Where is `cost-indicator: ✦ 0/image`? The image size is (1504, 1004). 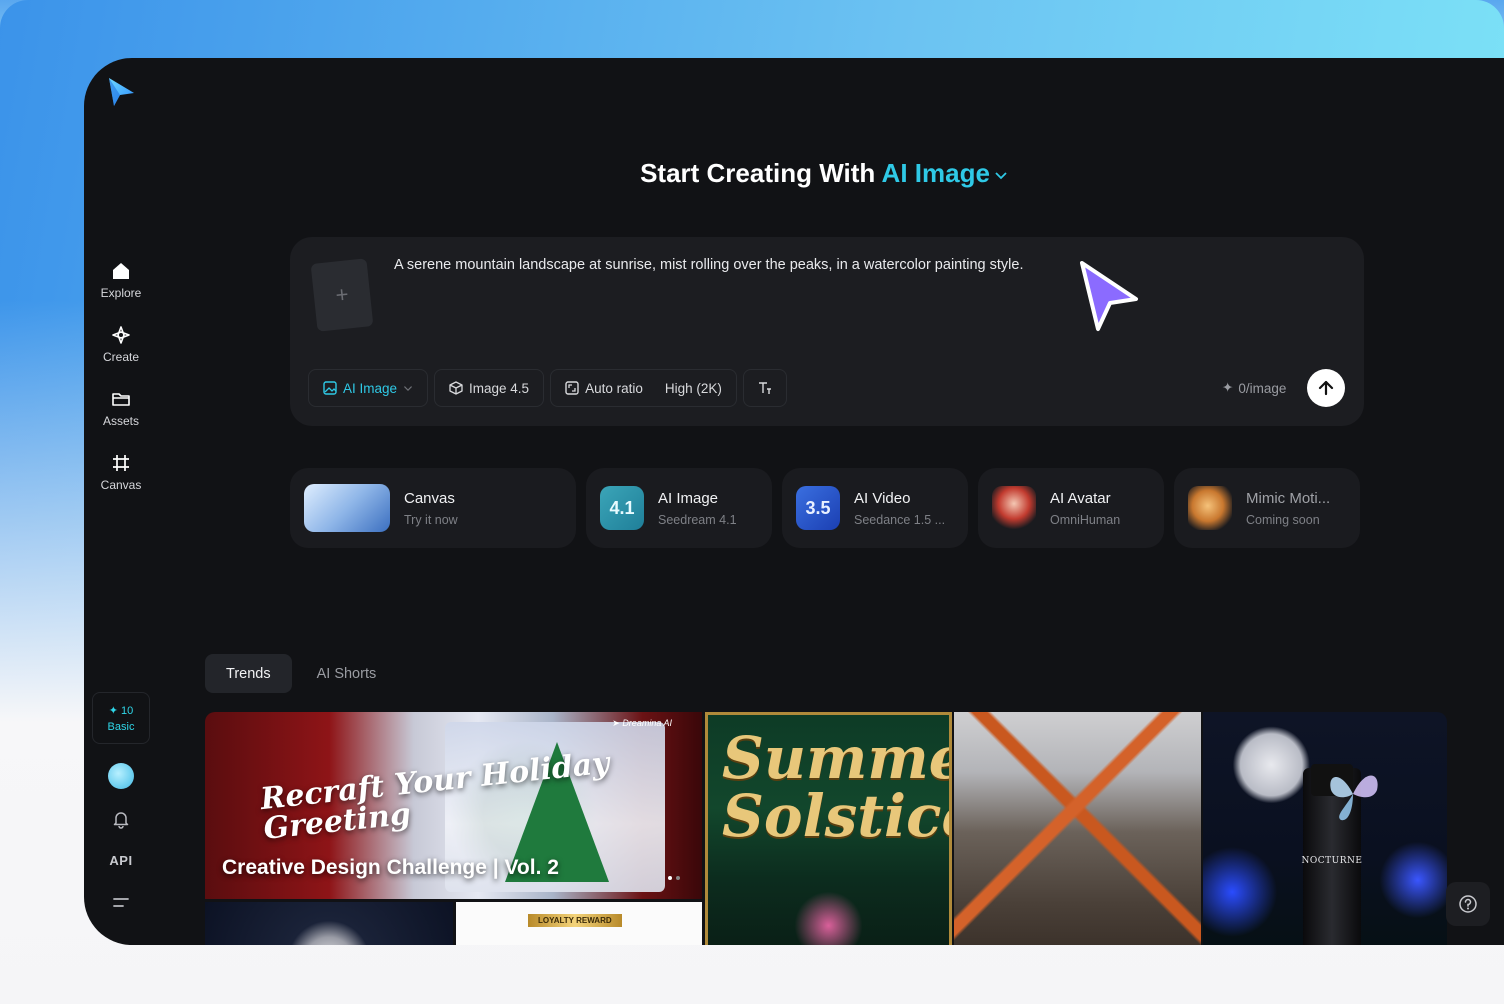 cost-indicator: ✦ 0/image is located at coordinates (1254, 388).